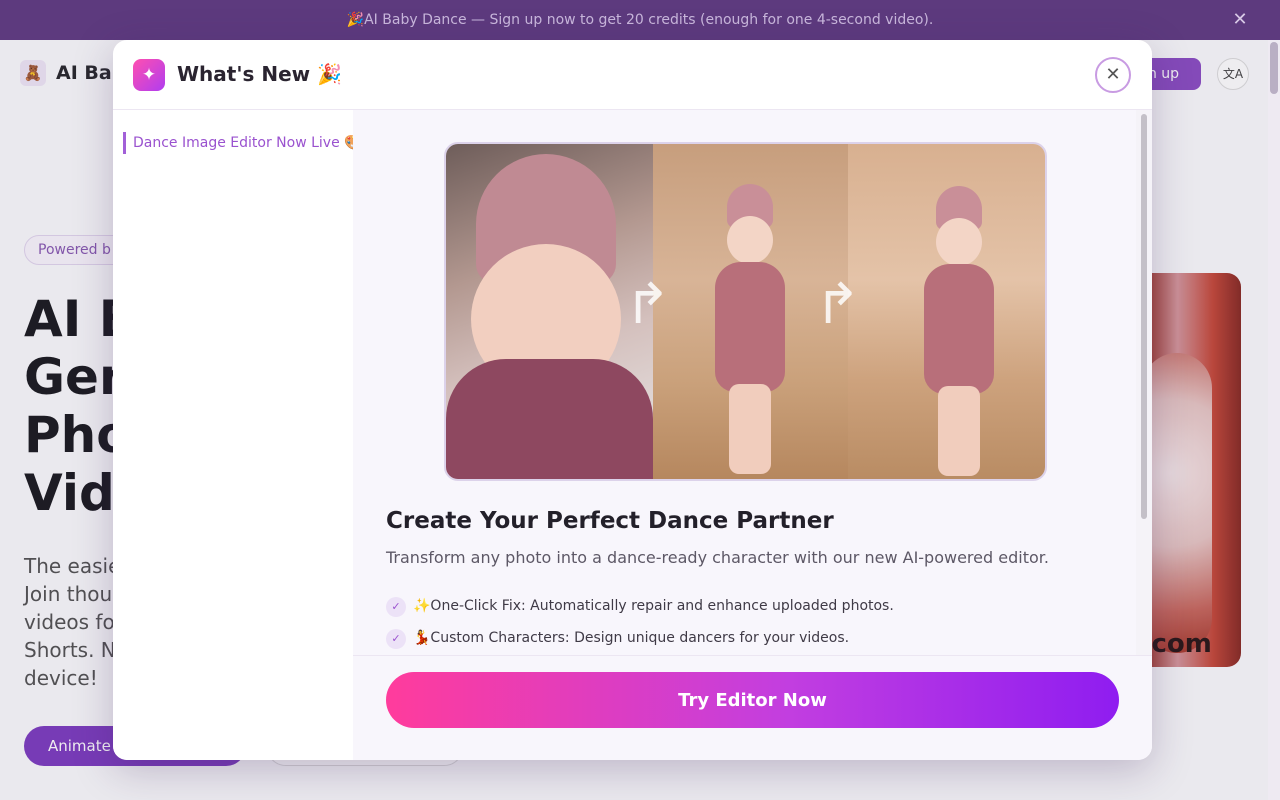 The image size is (1280, 800). Describe the element at coordinates (752, 700) in the screenshot. I see `try-editor-button: Try Editor Now` at that location.